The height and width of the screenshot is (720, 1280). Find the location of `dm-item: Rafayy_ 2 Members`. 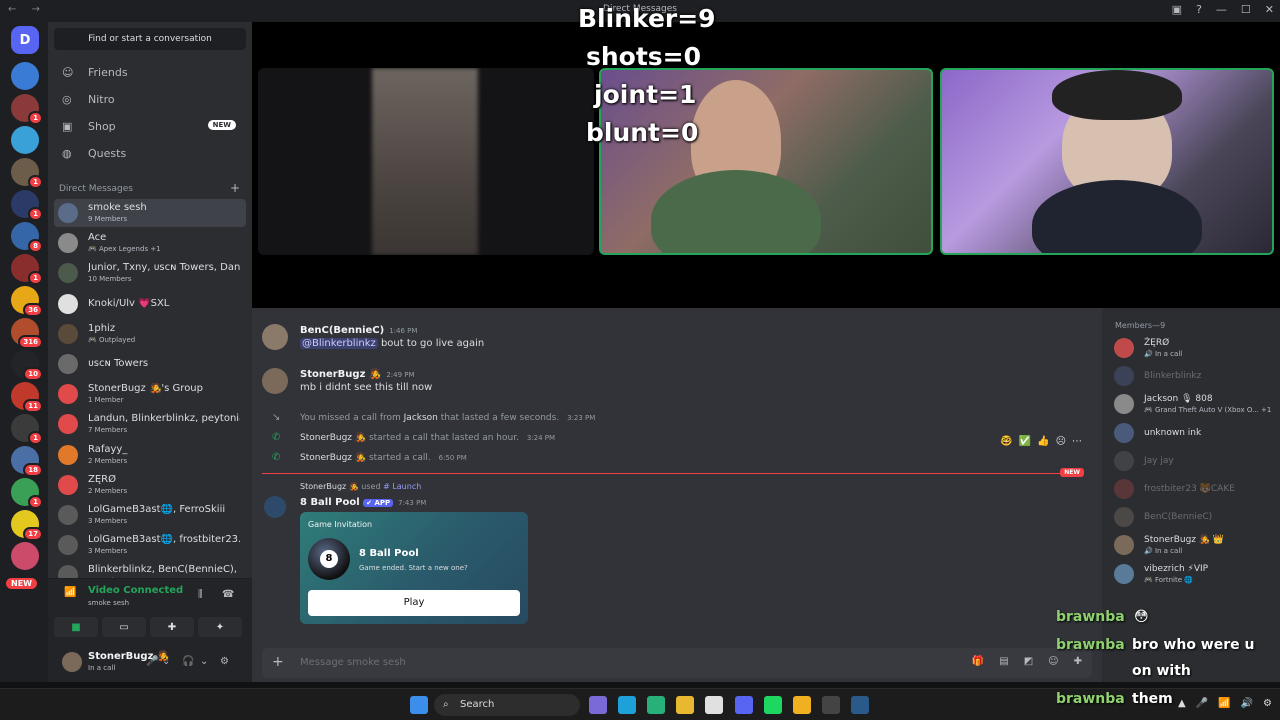

dm-item: Rafayy_ 2 Members is located at coordinates (150, 455).